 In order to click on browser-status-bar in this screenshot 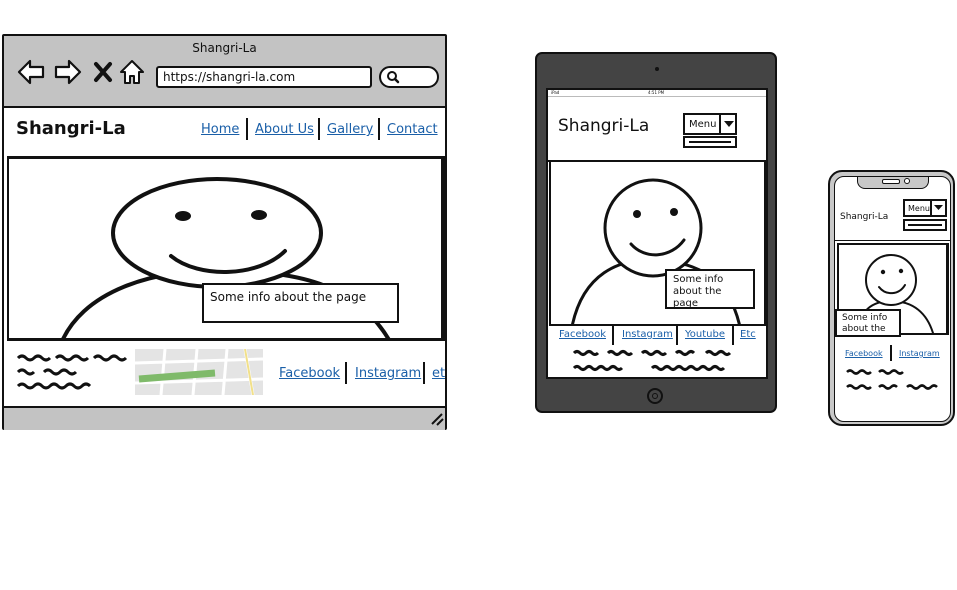, I will do `click(224, 418)`.